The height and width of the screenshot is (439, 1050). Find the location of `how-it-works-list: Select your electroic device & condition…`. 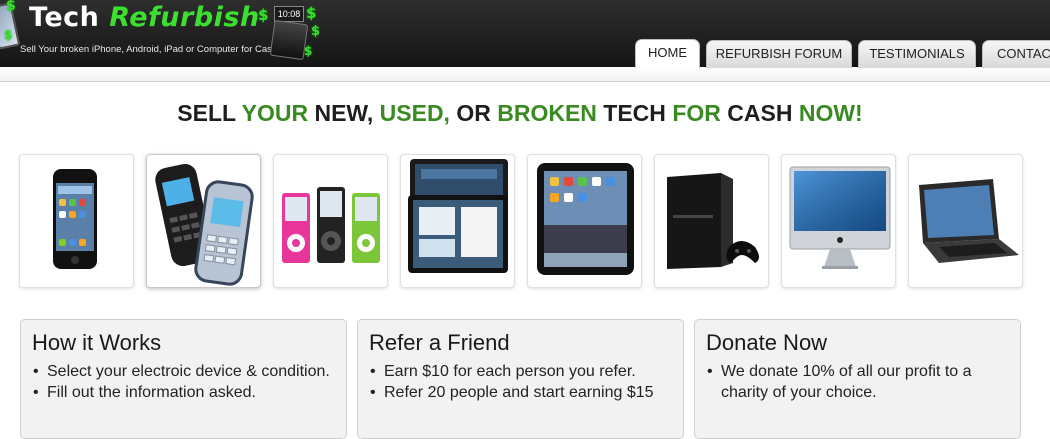

how-it-works-list: Select your electroic device & condition… is located at coordinates (186, 382).